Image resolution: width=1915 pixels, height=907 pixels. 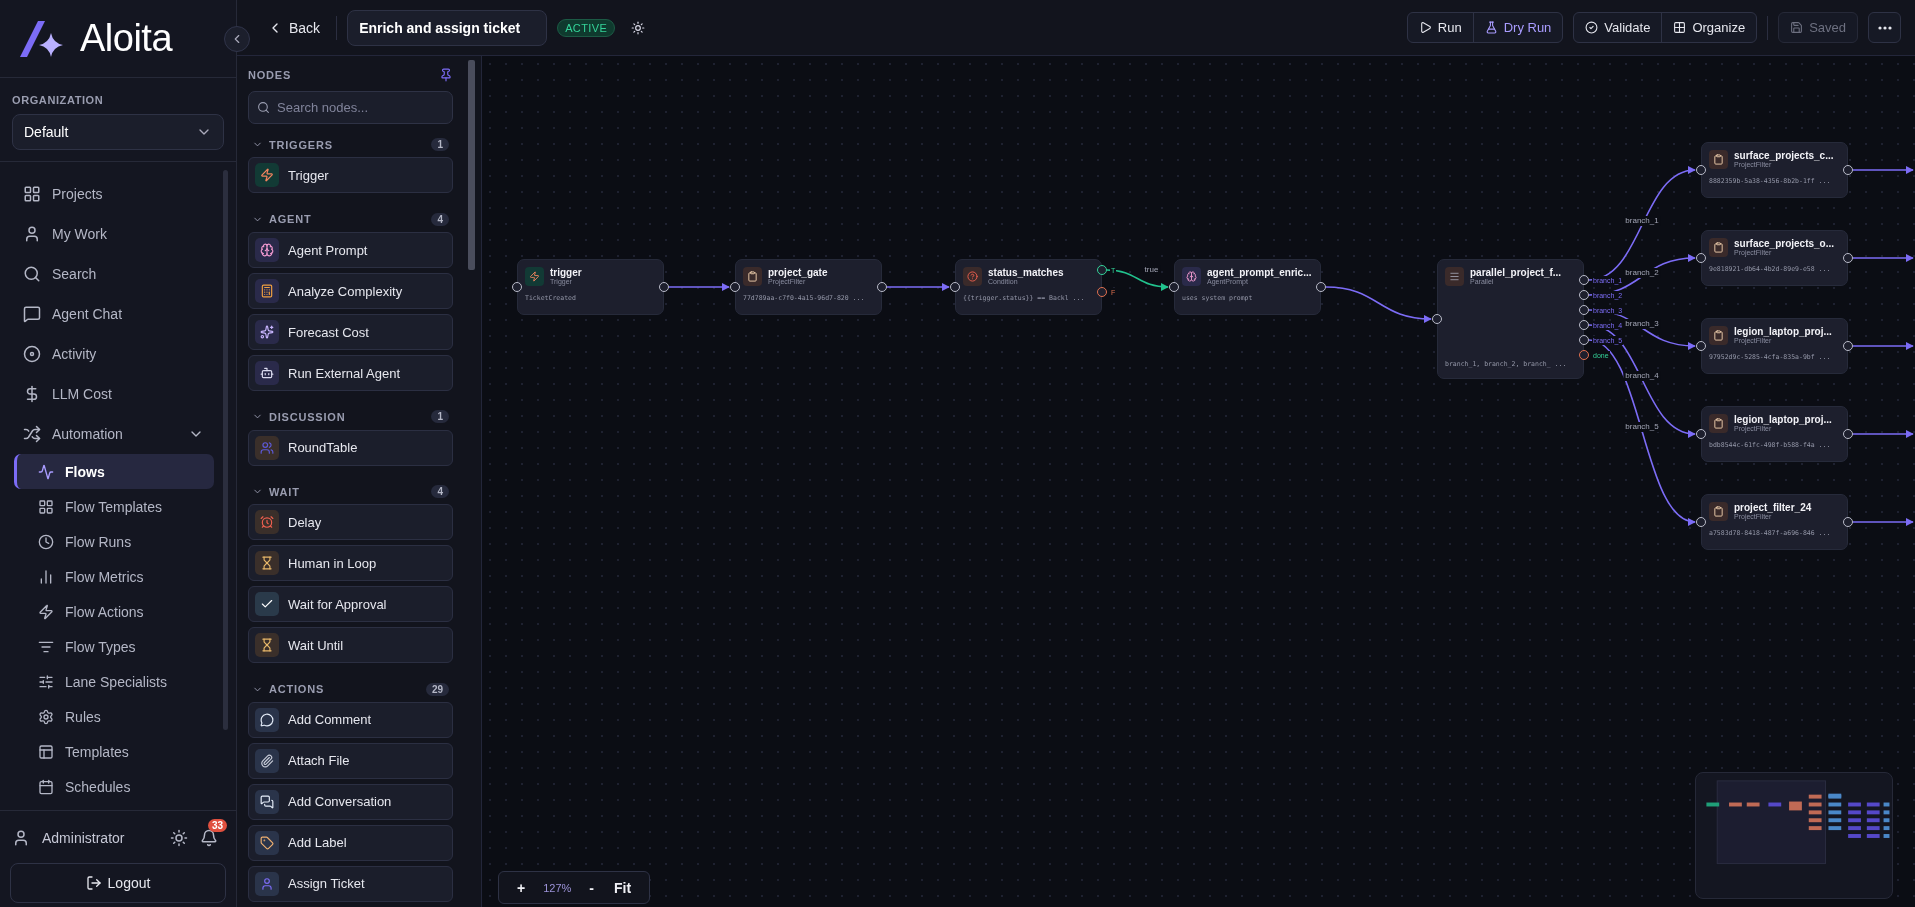 I want to click on node-item: Wait Until, so click(x=350, y=645).